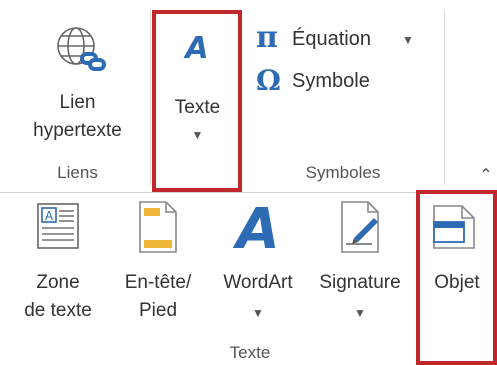 Image resolution: width=497 pixels, height=365 pixels. Describe the element at coordinates (258, 282) in the screenshot. I see `wordart-label: WordArt` at that location.